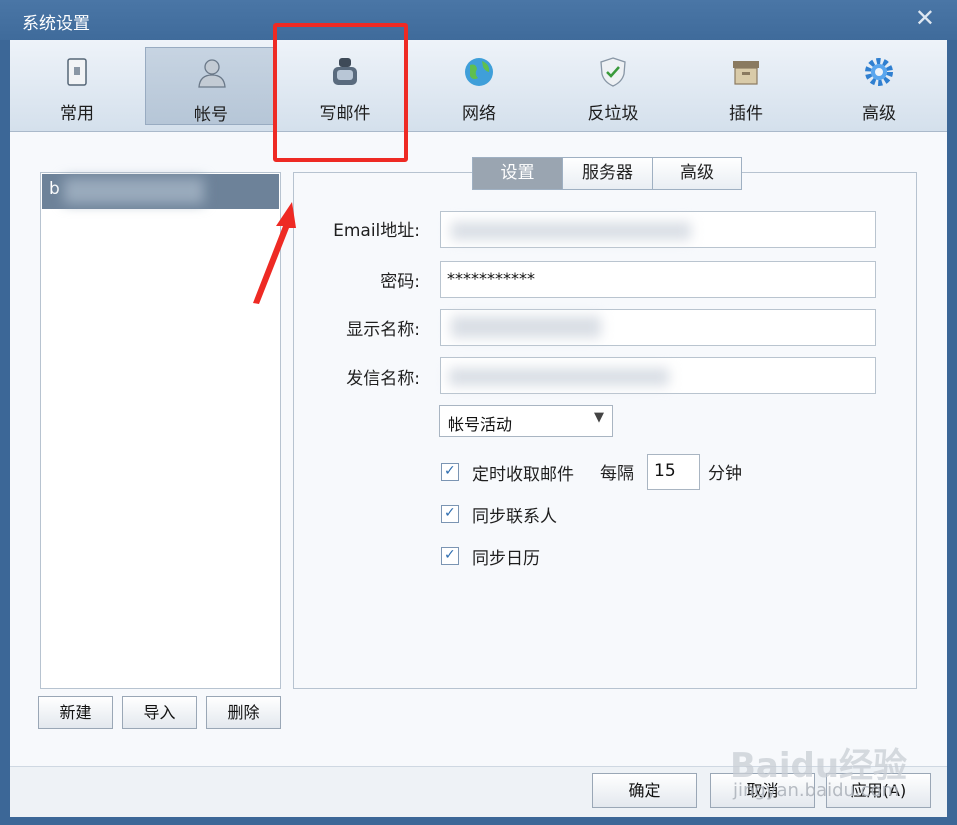  Describe the element at coordinates (746, 114) in the screenshot. I see `toolbar-label: 插件` at that location.